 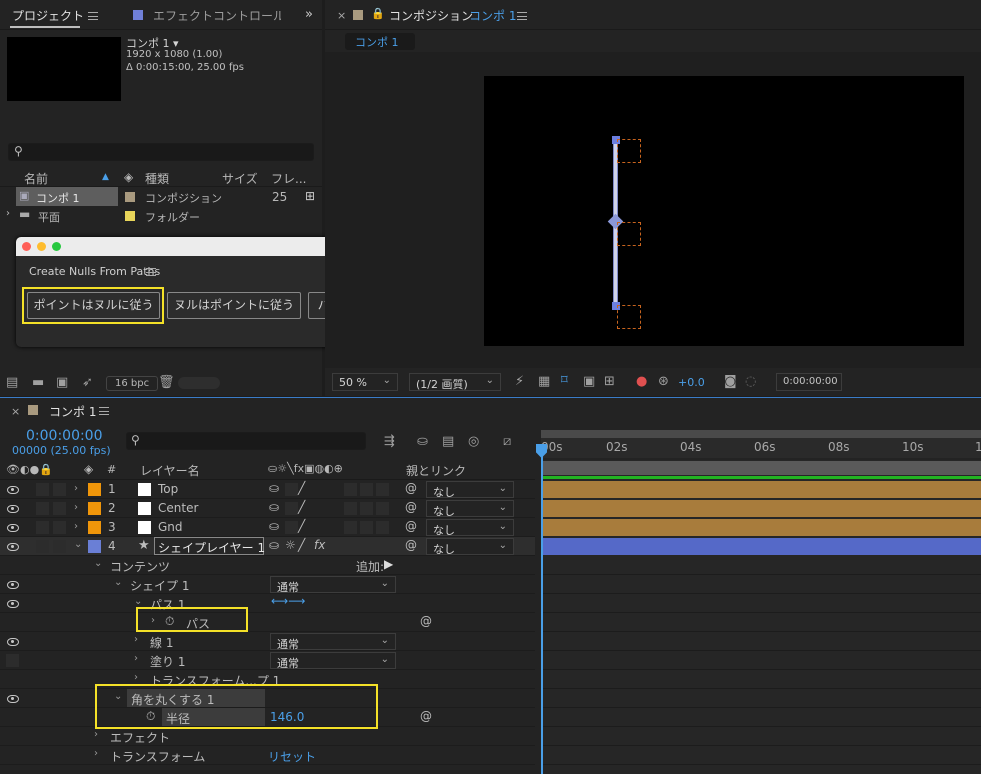 I want to click on lock-icon: 🔒, so click(x=378, y=13).